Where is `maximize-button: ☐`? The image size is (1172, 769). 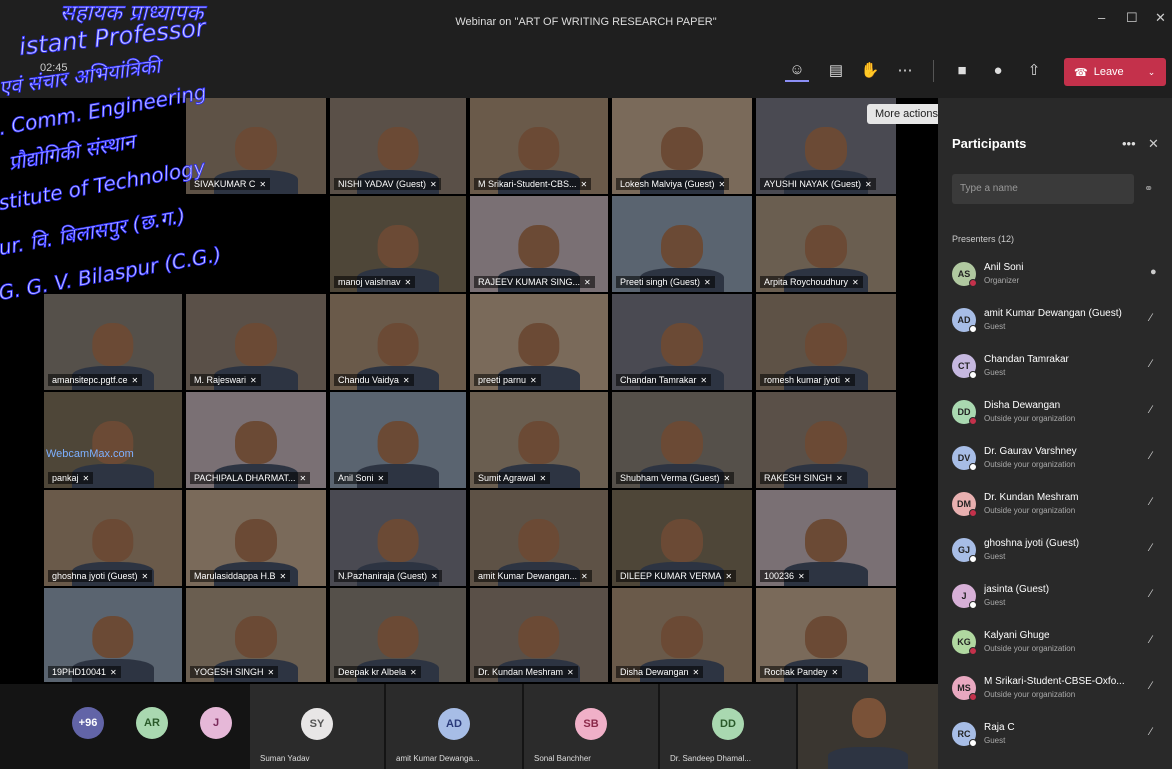 maximize-button: ☐ is located at coordinates (1132, 18).